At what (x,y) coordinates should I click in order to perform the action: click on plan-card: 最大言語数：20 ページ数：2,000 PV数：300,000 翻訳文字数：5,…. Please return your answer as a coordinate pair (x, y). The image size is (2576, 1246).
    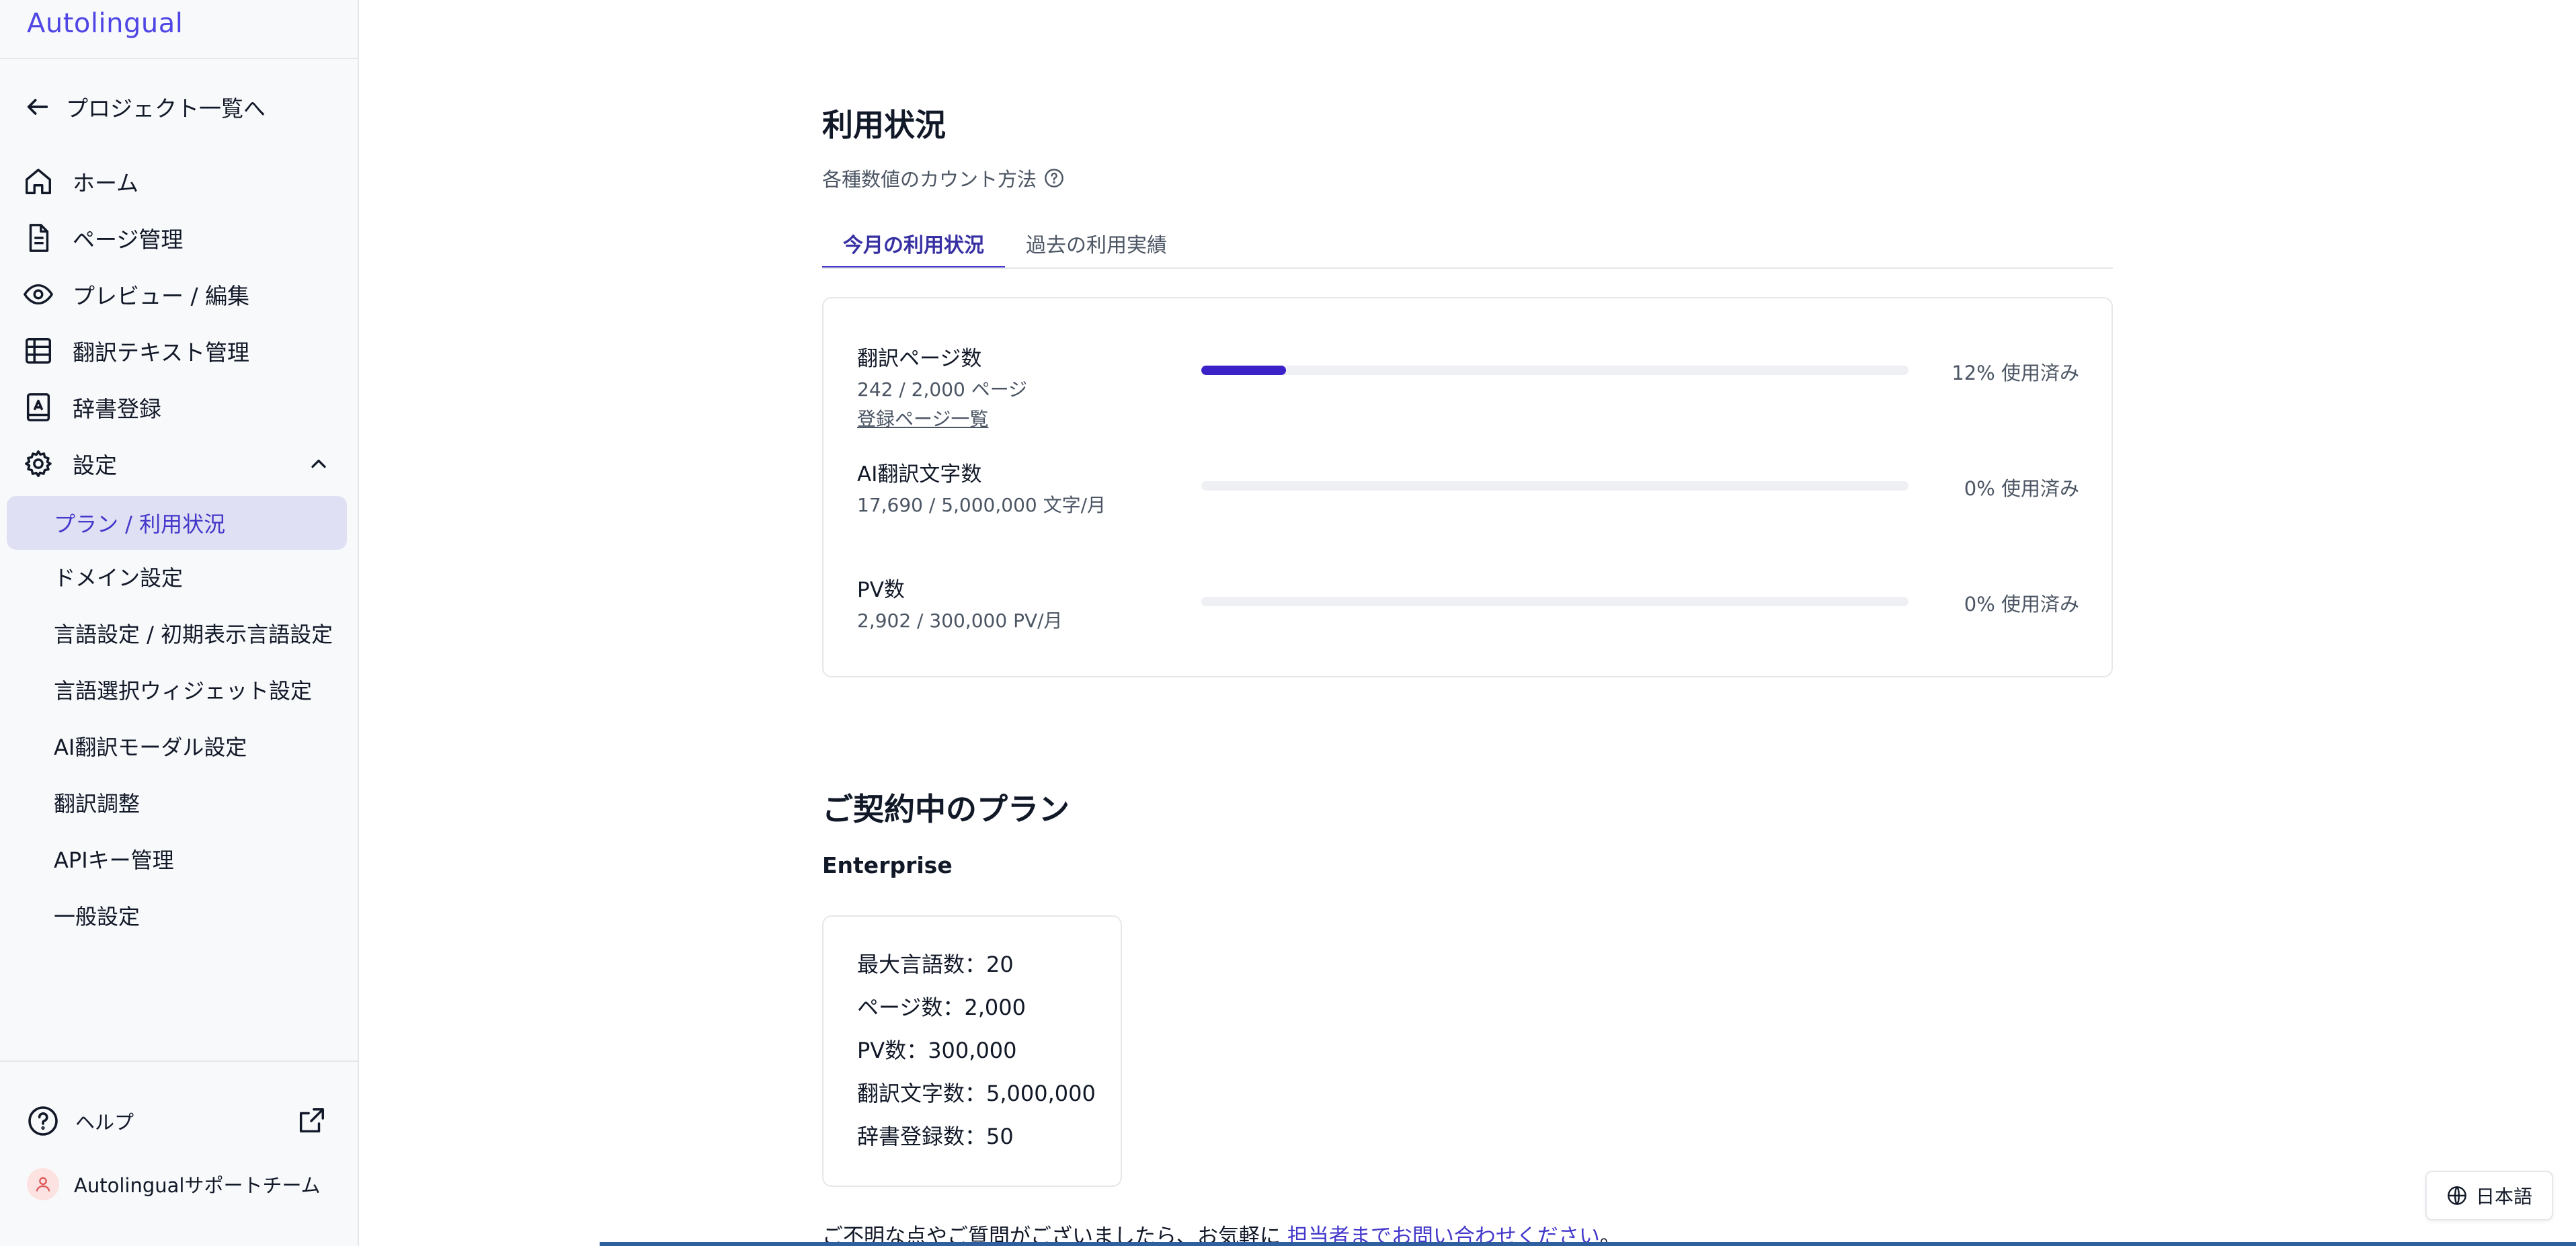
    Looking at the image, I should click on (972, 1051).